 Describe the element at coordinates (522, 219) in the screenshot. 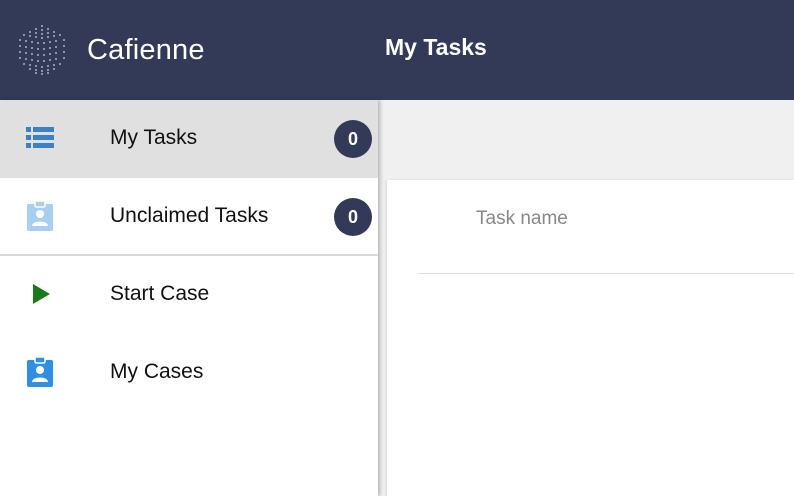

I see `column-header-task-name: Task name` at that location.